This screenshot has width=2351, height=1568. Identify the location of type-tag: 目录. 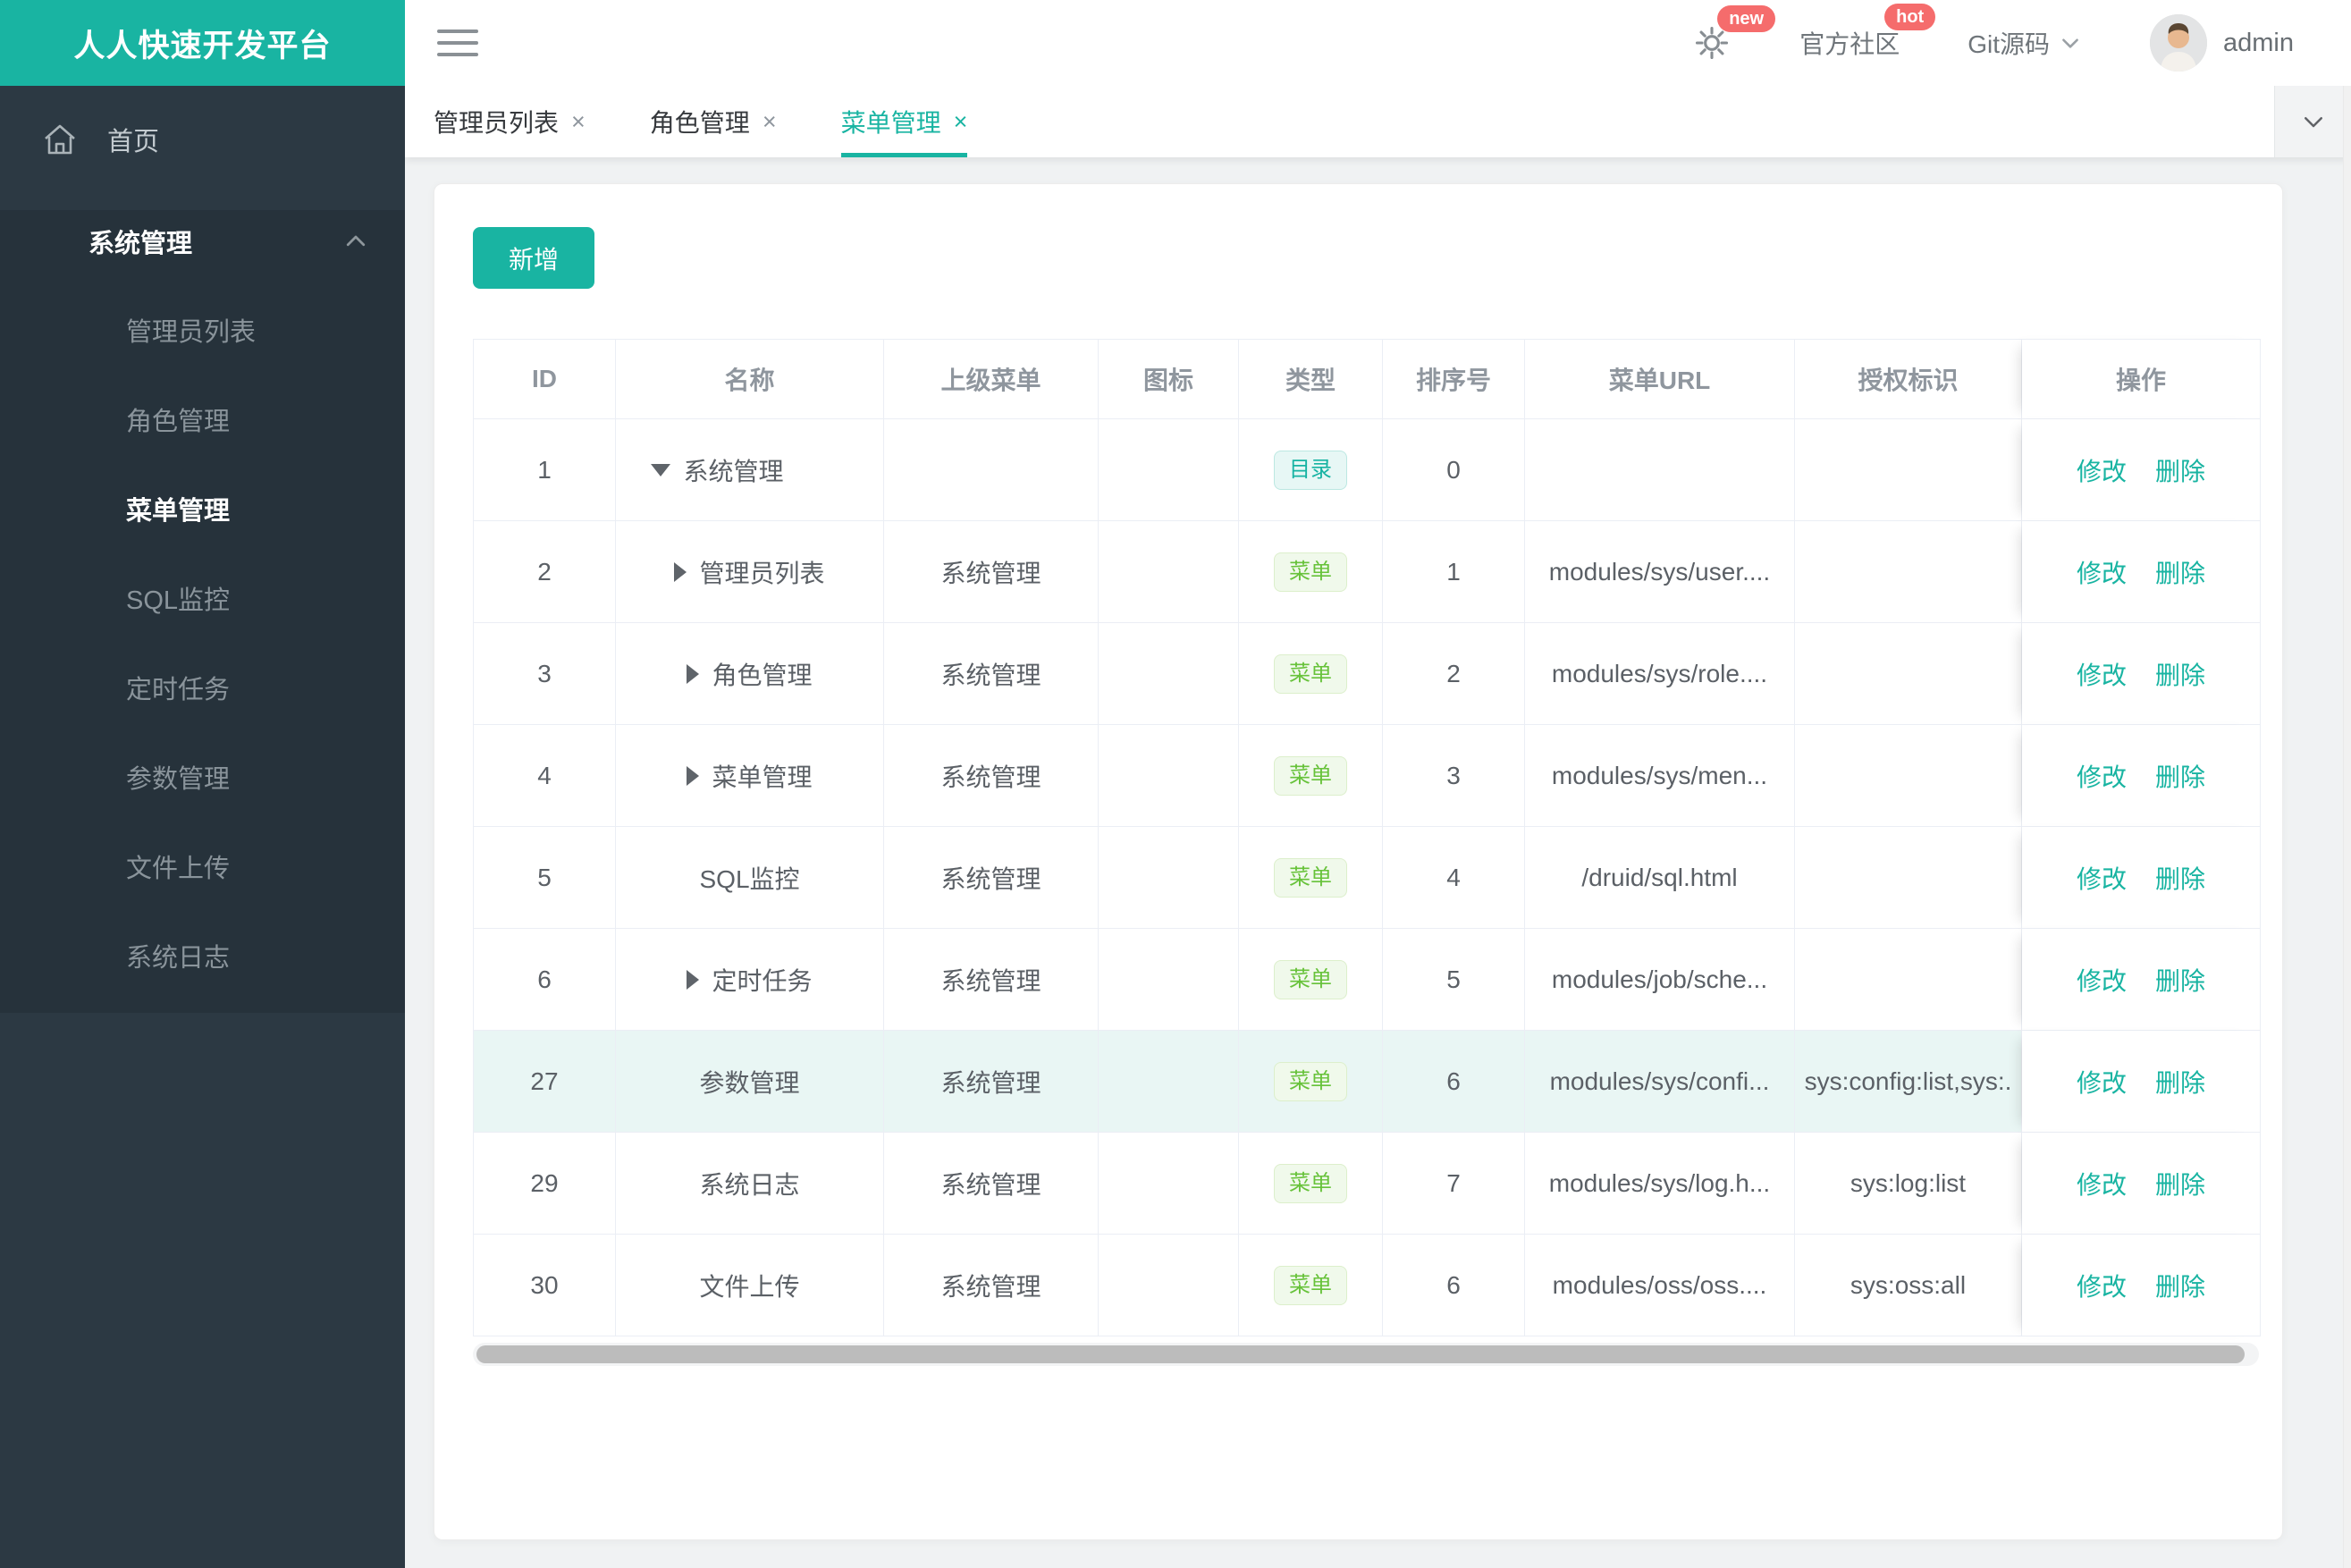
(1310, 470).